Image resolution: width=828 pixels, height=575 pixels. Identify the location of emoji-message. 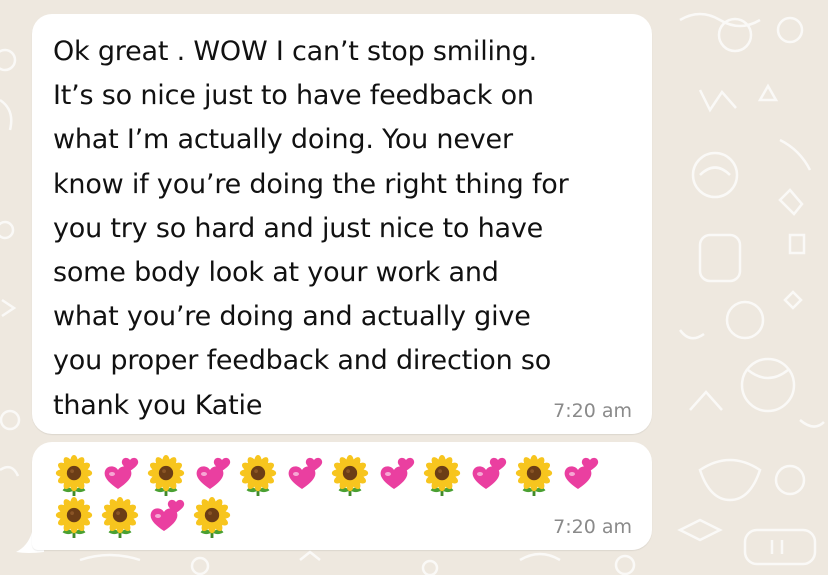
(344, 496).